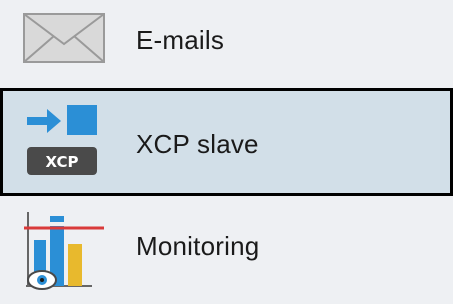 The image size is (453, 304). I want to click on menu-item-label: XCP slave, so click(197, 144).